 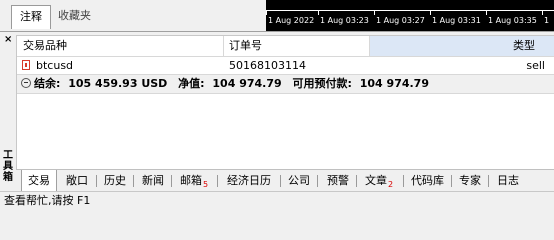 What do you see at coordinates (535, 65) in the screenshot?
I see `cell-type: sell` at bounding box center [535, 65].